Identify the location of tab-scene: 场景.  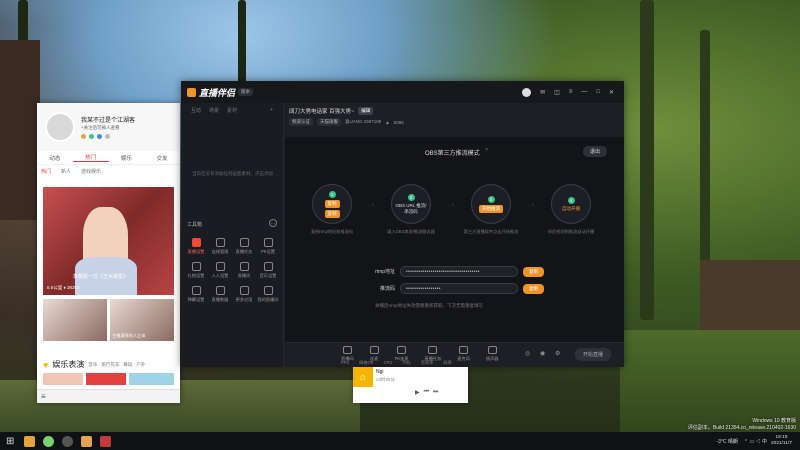
(214, 110).